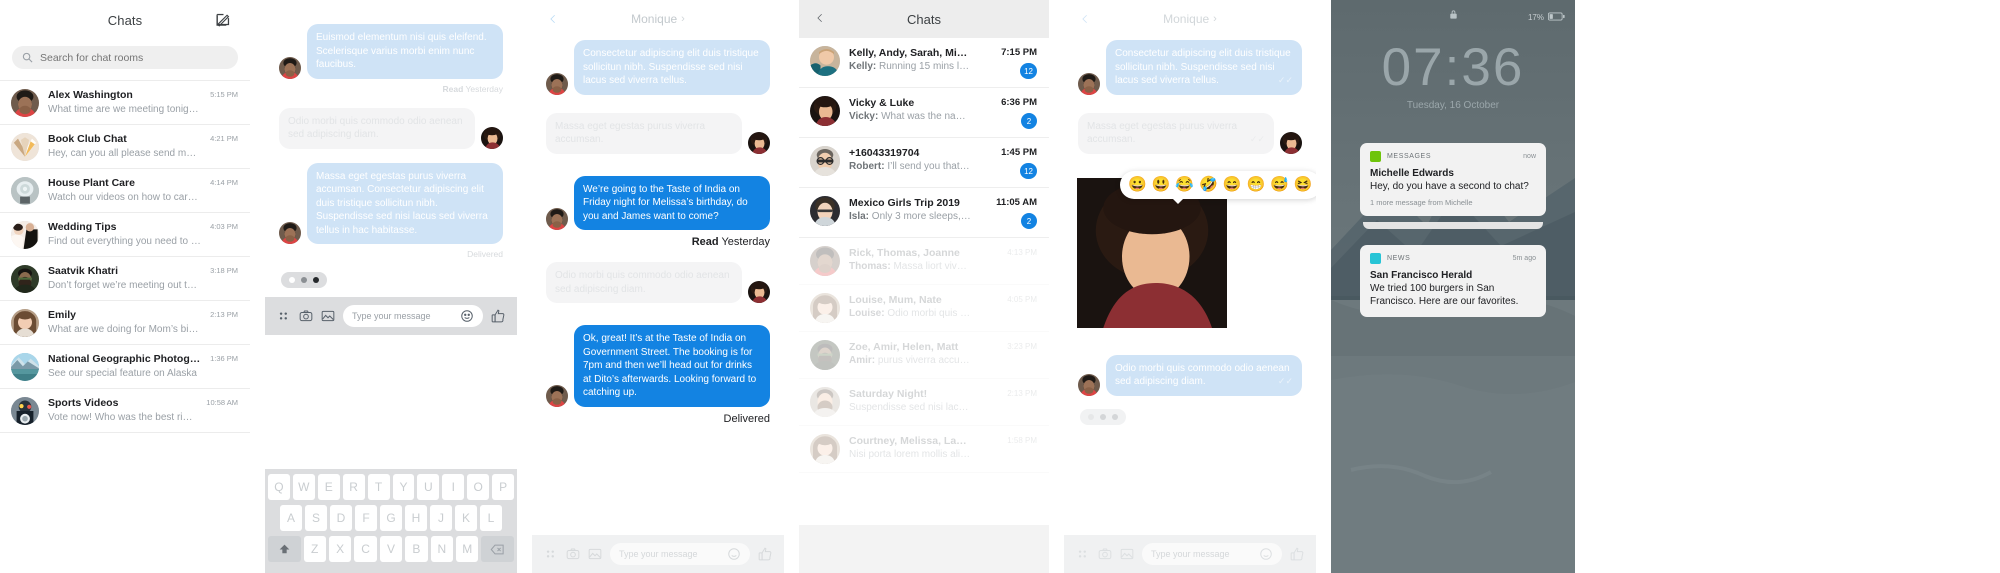 Image resolution: width=2000 pixels, height=573 pixels. What do you see at coordinates (1161, 185) in the screenshot?
I see `reaction-emoji: 😃` at bounding box center [1161, 185].